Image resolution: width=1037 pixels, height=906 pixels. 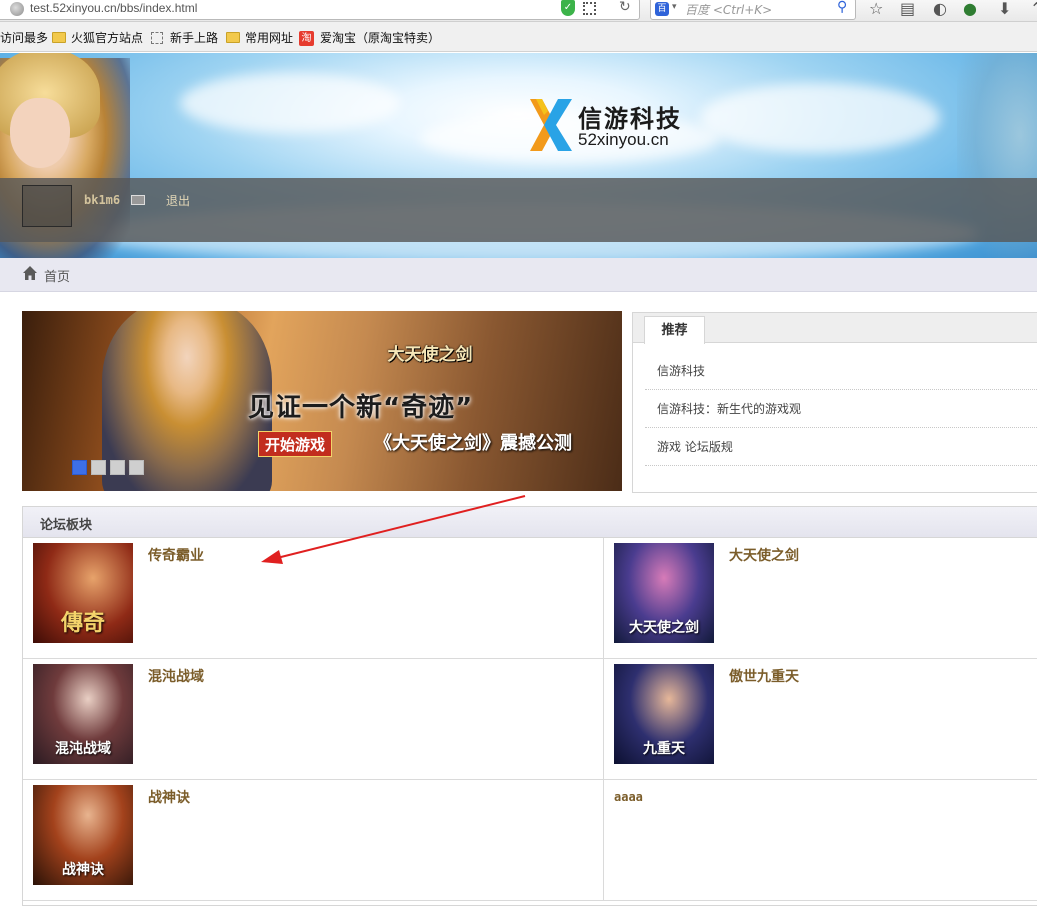 I want to click on board-thumbnail: 战神诀, so click(x=83, y=835).